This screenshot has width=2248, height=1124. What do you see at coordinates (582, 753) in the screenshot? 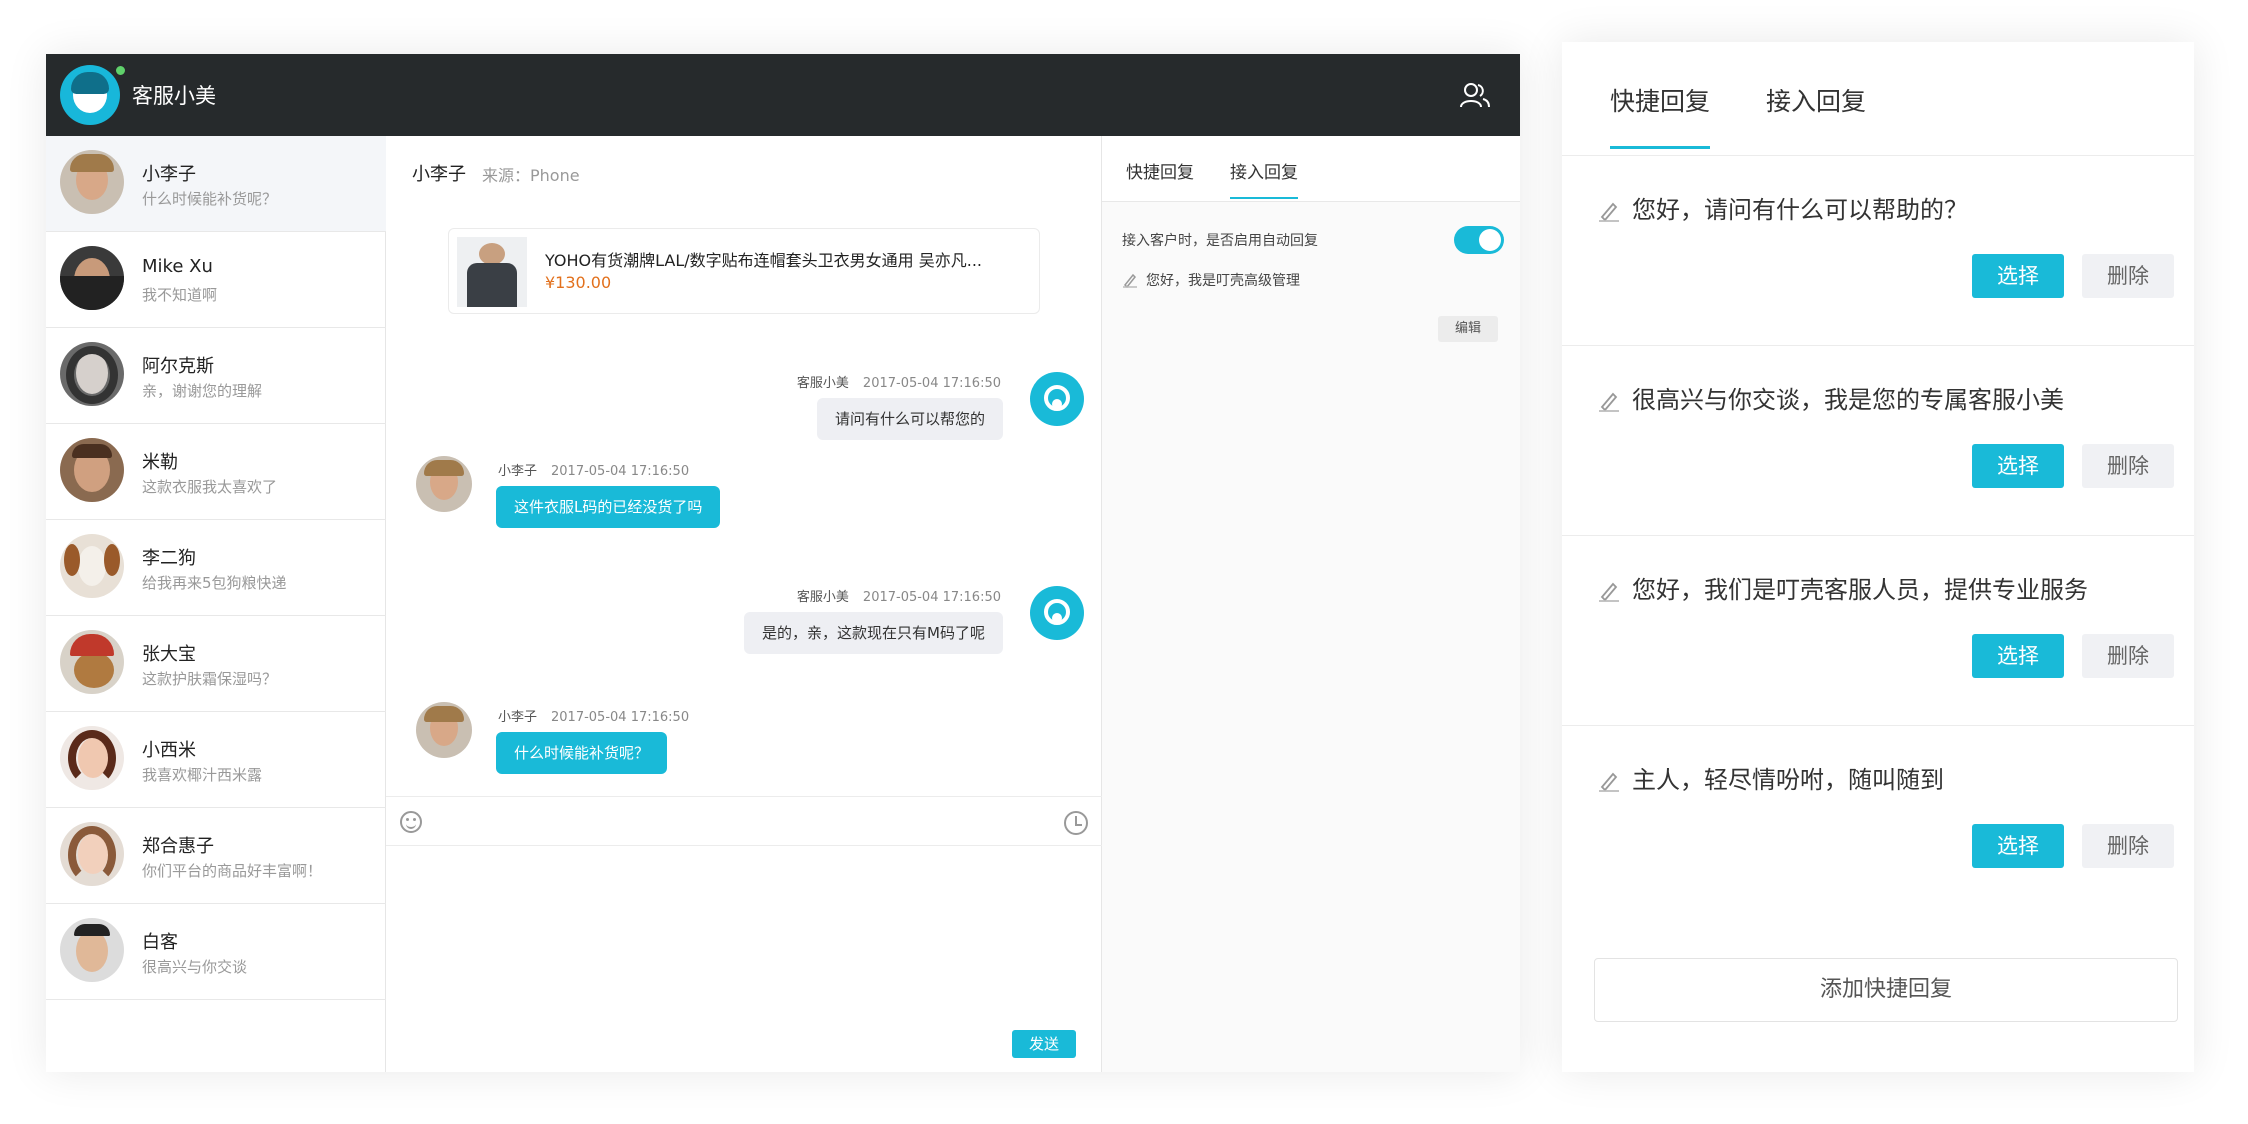
I see `message-bubble: 什么时候能补货呢？` at bounding box center [582, 753].